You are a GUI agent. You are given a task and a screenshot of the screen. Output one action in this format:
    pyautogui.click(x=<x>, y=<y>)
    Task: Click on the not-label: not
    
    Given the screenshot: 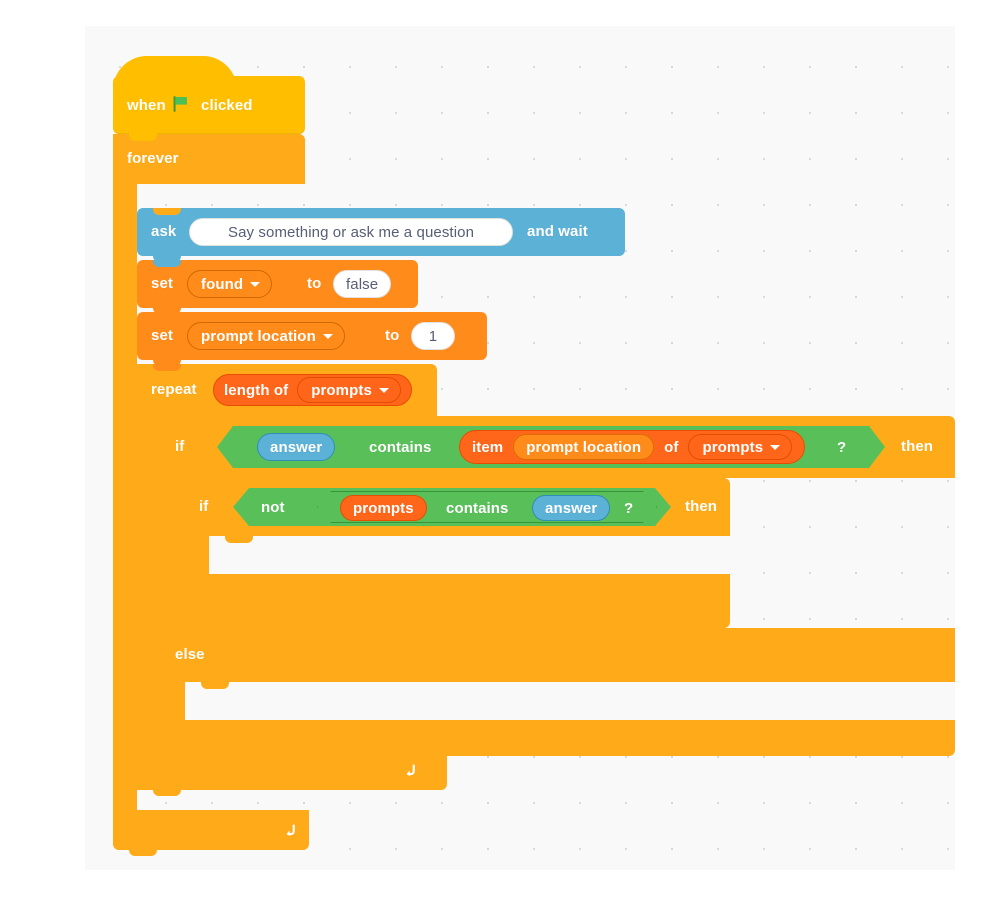 What is the action you would take?
    pyautogui.click(x=273, y=507)
    